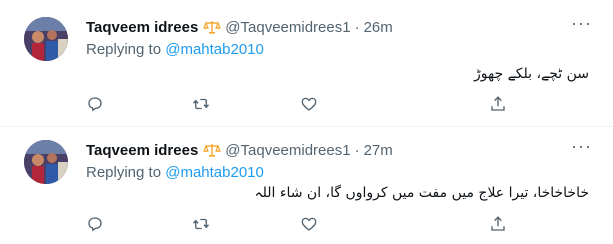  What do you see at coordinates (378, 27) in the screenshot?
I see `timestamp: 26m` at bounding box center [378, 27].